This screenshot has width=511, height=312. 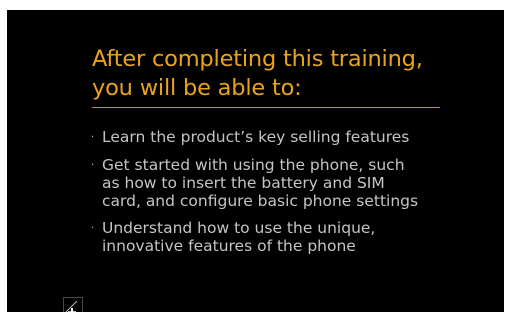 What do you see at coordinates (239, 228) in the screenshot?
I see `bullet-text-line: Understand how to use the unique,` at bounding box center [239, 228].